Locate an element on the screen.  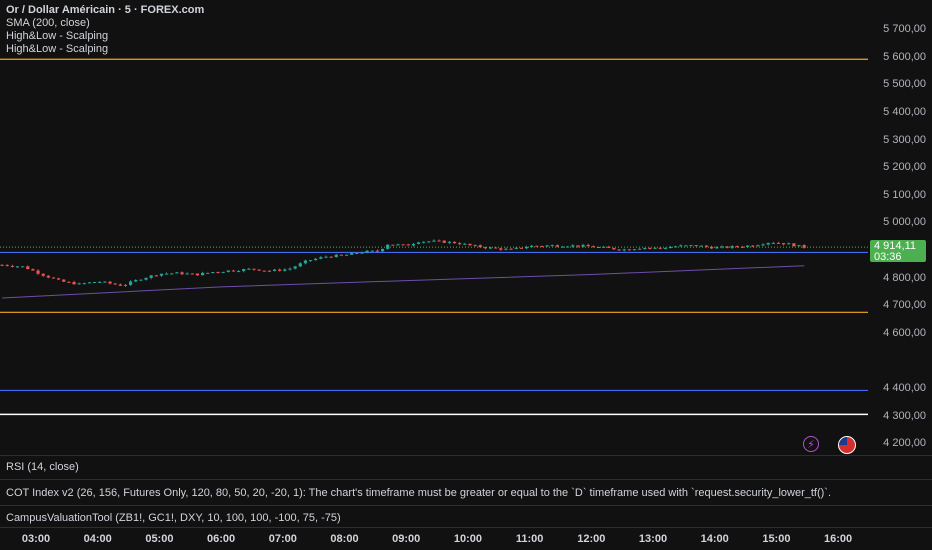
price-tick-label: 4 300,00 is located at coordinates (904, 415).